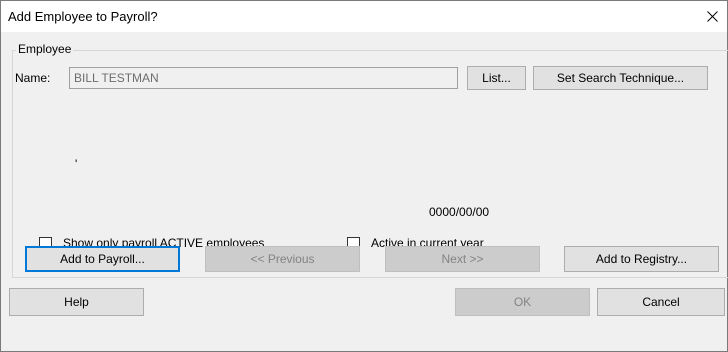  I want to click on close-icon, so click(712, 16).